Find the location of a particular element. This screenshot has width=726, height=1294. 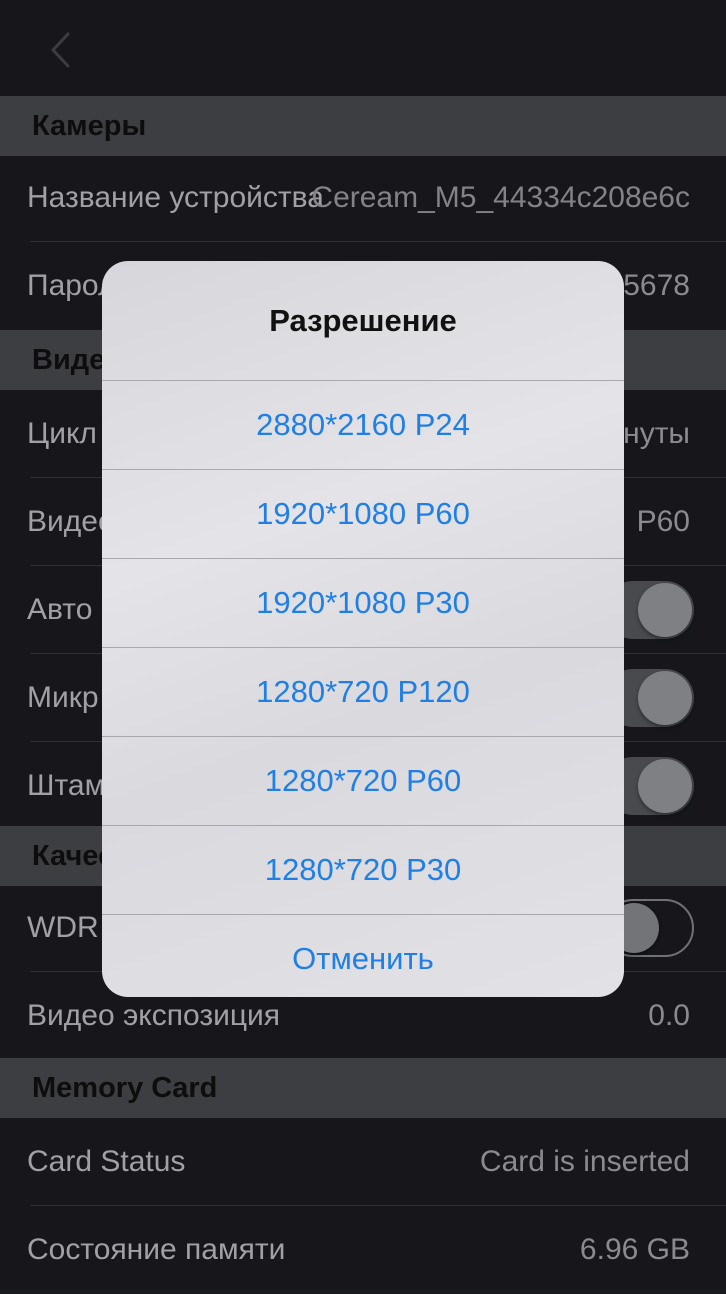

resolution-option: 1280*720 P120 is located at coordinates (363, 692).